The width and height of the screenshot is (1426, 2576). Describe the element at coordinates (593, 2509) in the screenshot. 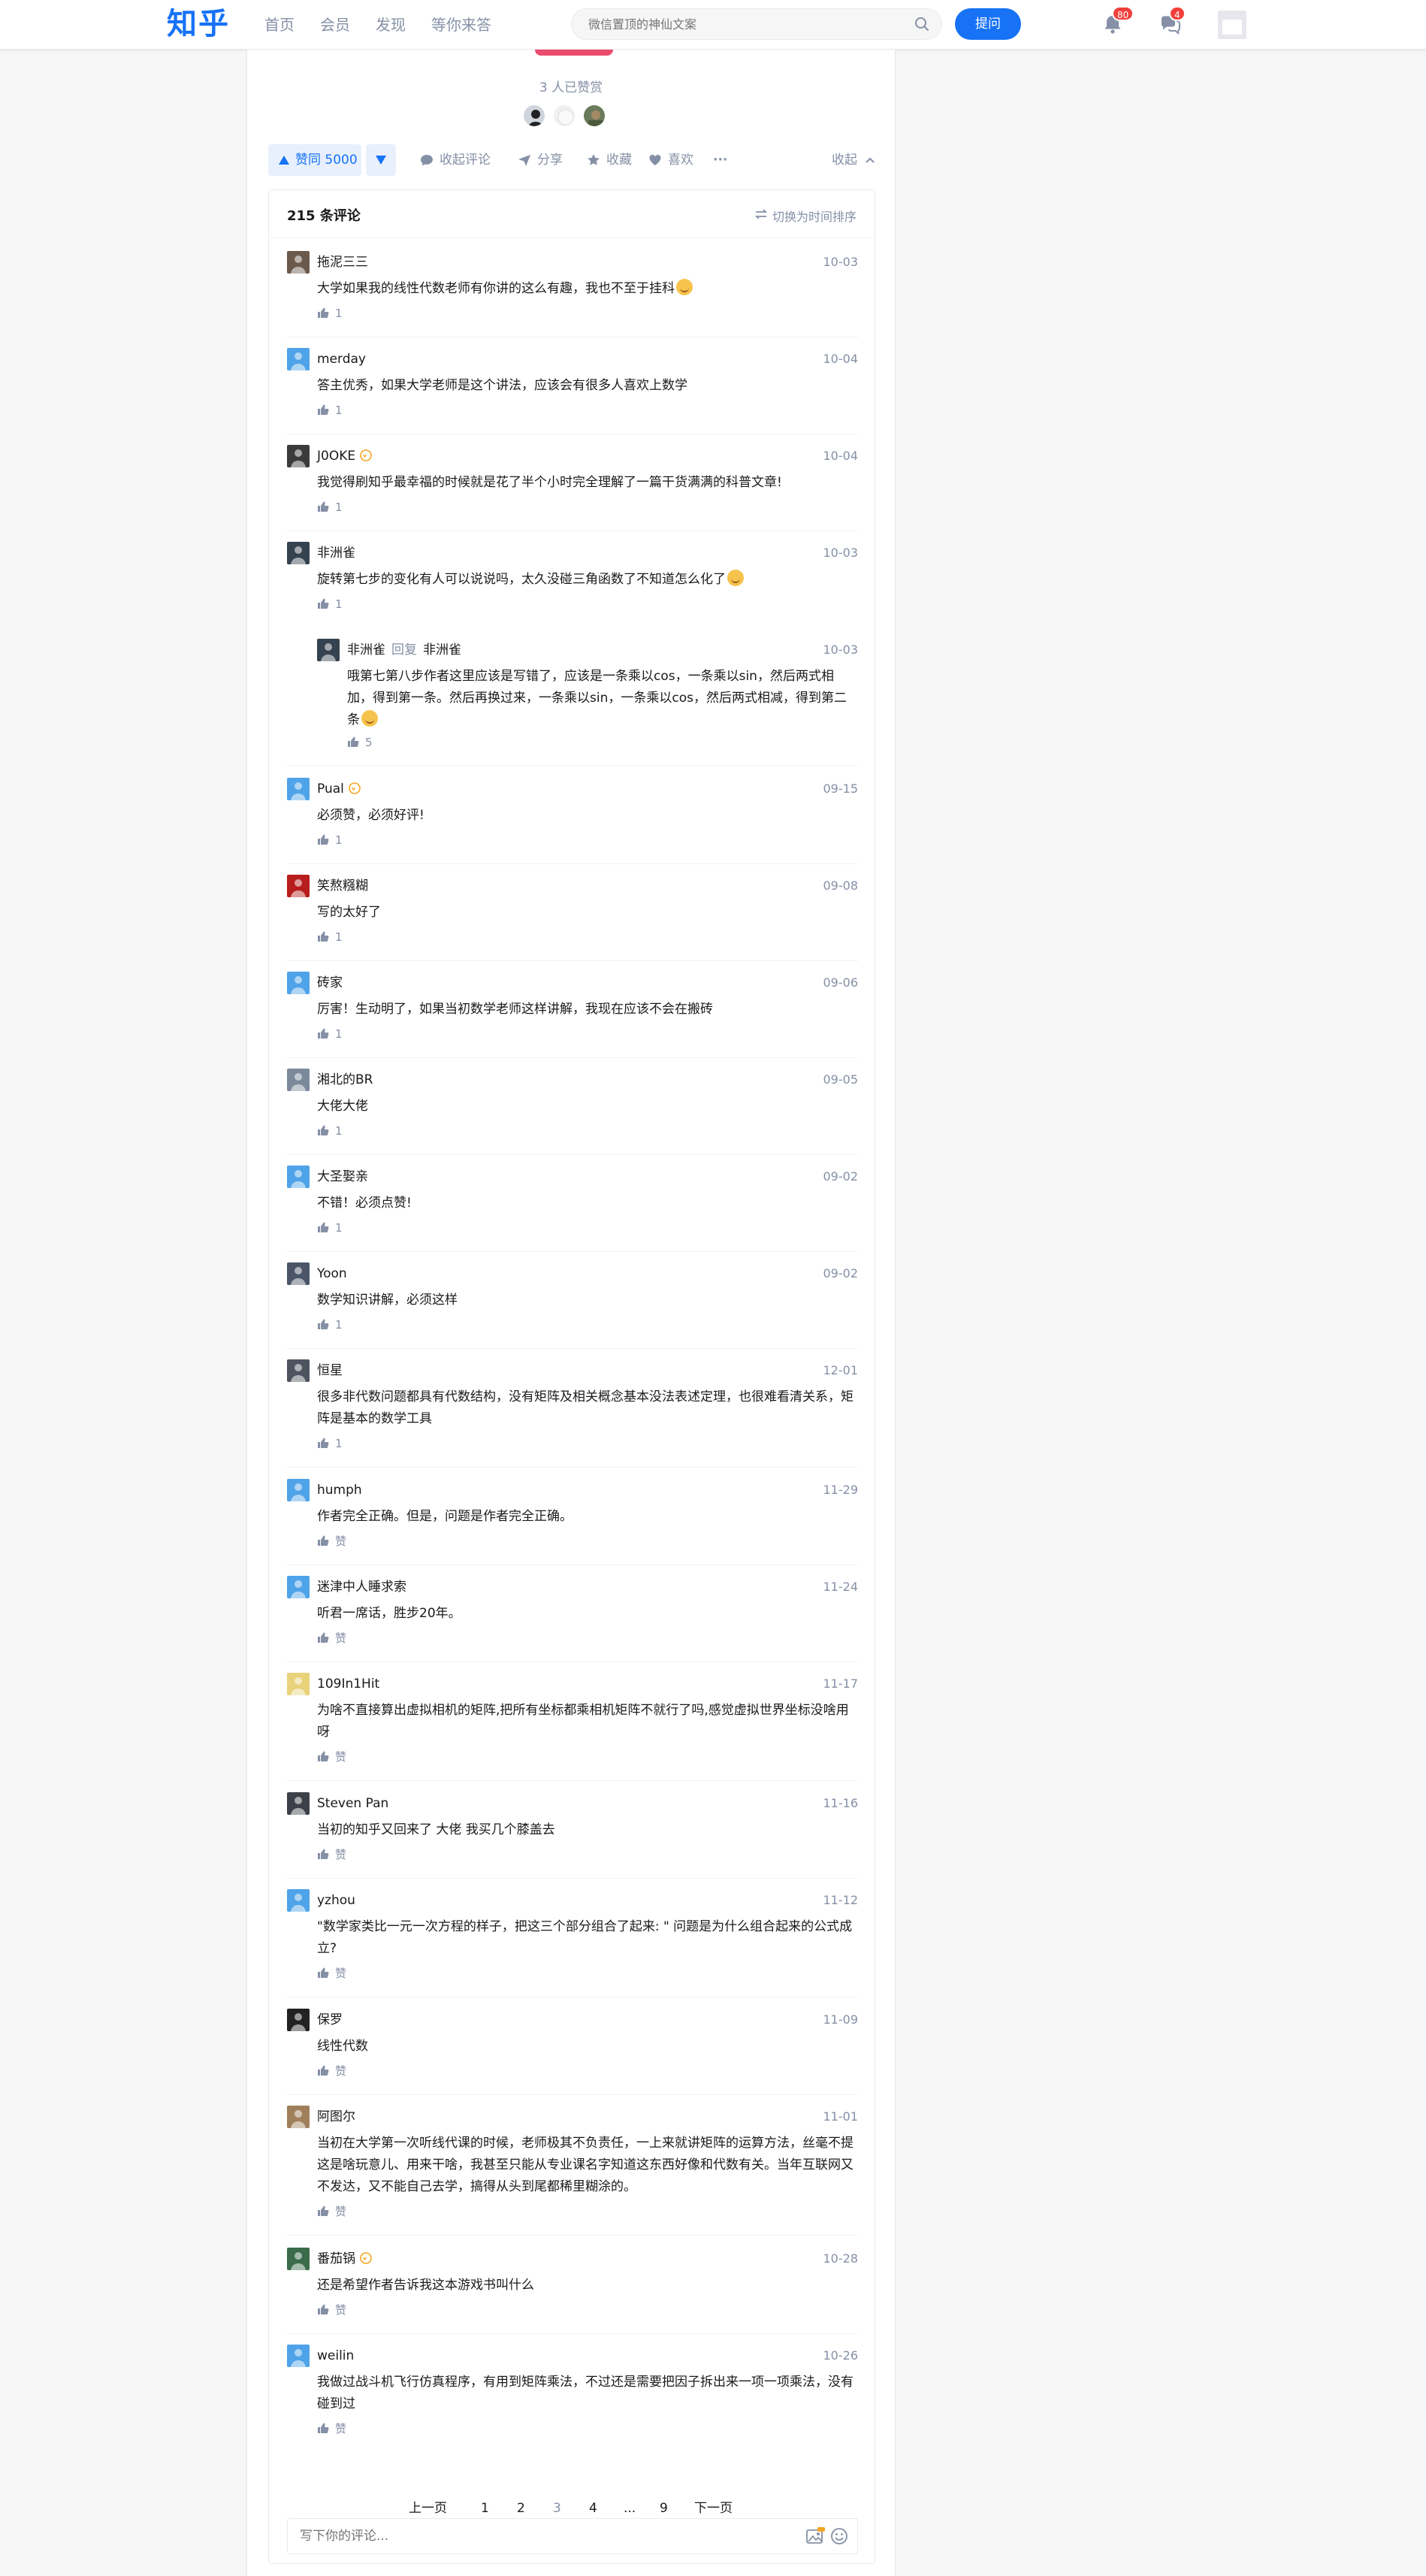

I see `page-4: 4` at that location.